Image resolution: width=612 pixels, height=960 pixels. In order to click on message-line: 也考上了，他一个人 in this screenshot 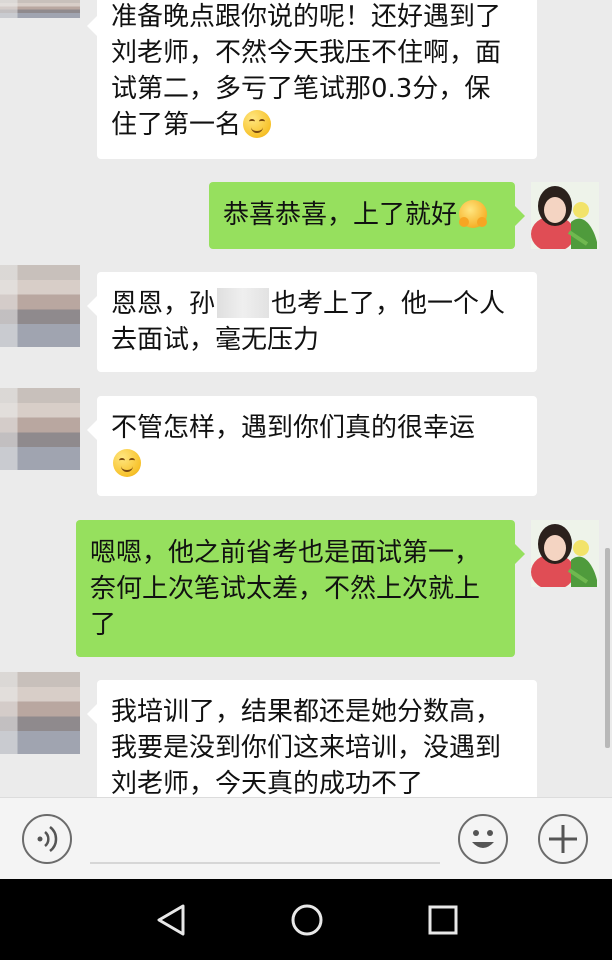, I will do `click(388, 304)`.